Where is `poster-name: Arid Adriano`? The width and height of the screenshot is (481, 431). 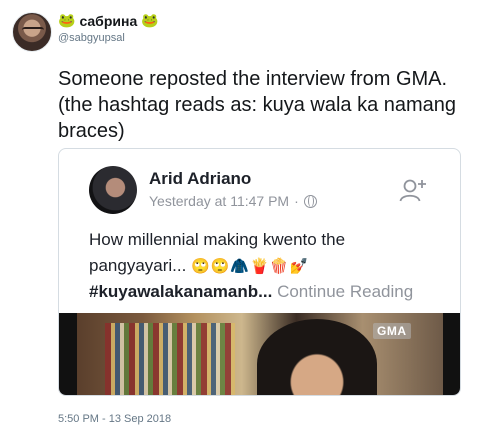
poster-name: Arid Adriano is located at coordinates (200, 179).